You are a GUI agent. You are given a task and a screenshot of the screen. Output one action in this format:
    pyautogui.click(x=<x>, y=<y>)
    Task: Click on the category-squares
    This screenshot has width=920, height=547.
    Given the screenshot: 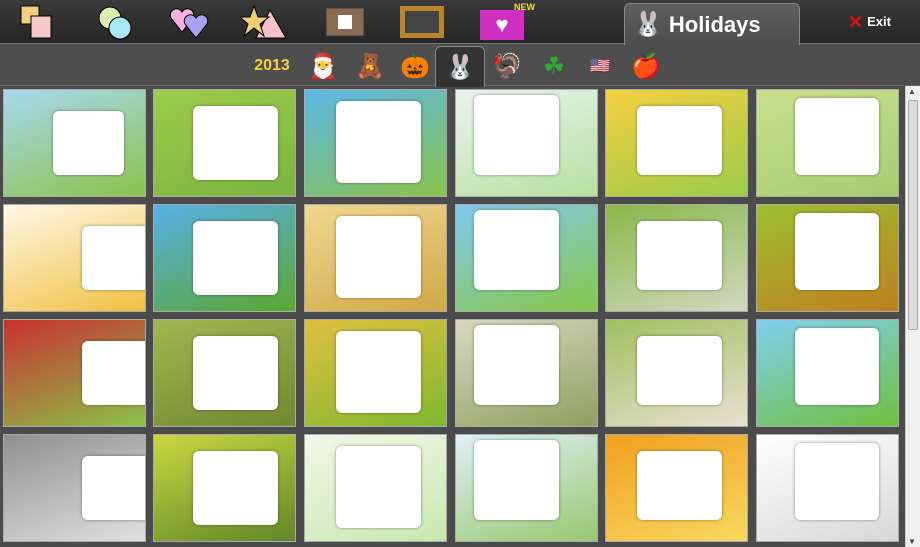 What is the action you would take?
    pyautogui.click(x=40, y=22)
    